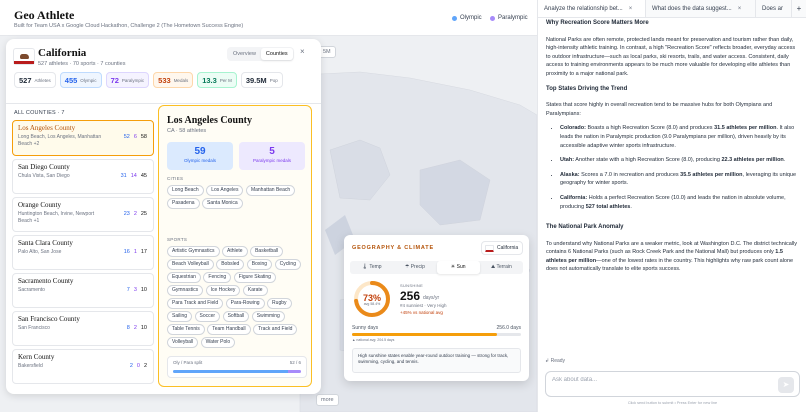 The height and width of the screenshot is (412, 806). Describe the element at coordinates (279, 303) in the screenshot. I see `sport-chip: Rugby` at that location.